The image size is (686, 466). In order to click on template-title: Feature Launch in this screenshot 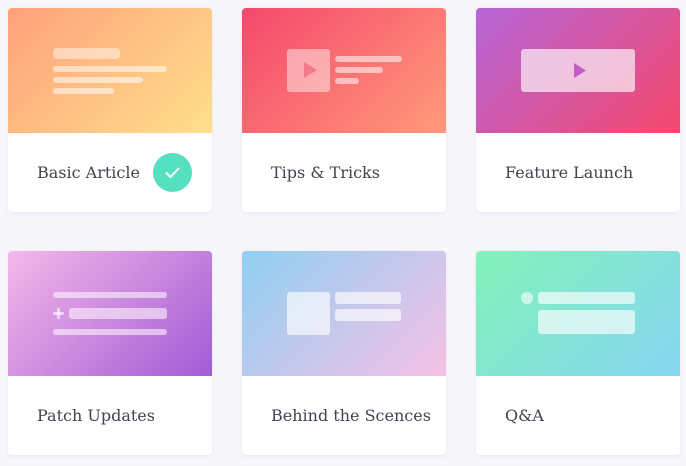, I will do `click(569, 172)`.